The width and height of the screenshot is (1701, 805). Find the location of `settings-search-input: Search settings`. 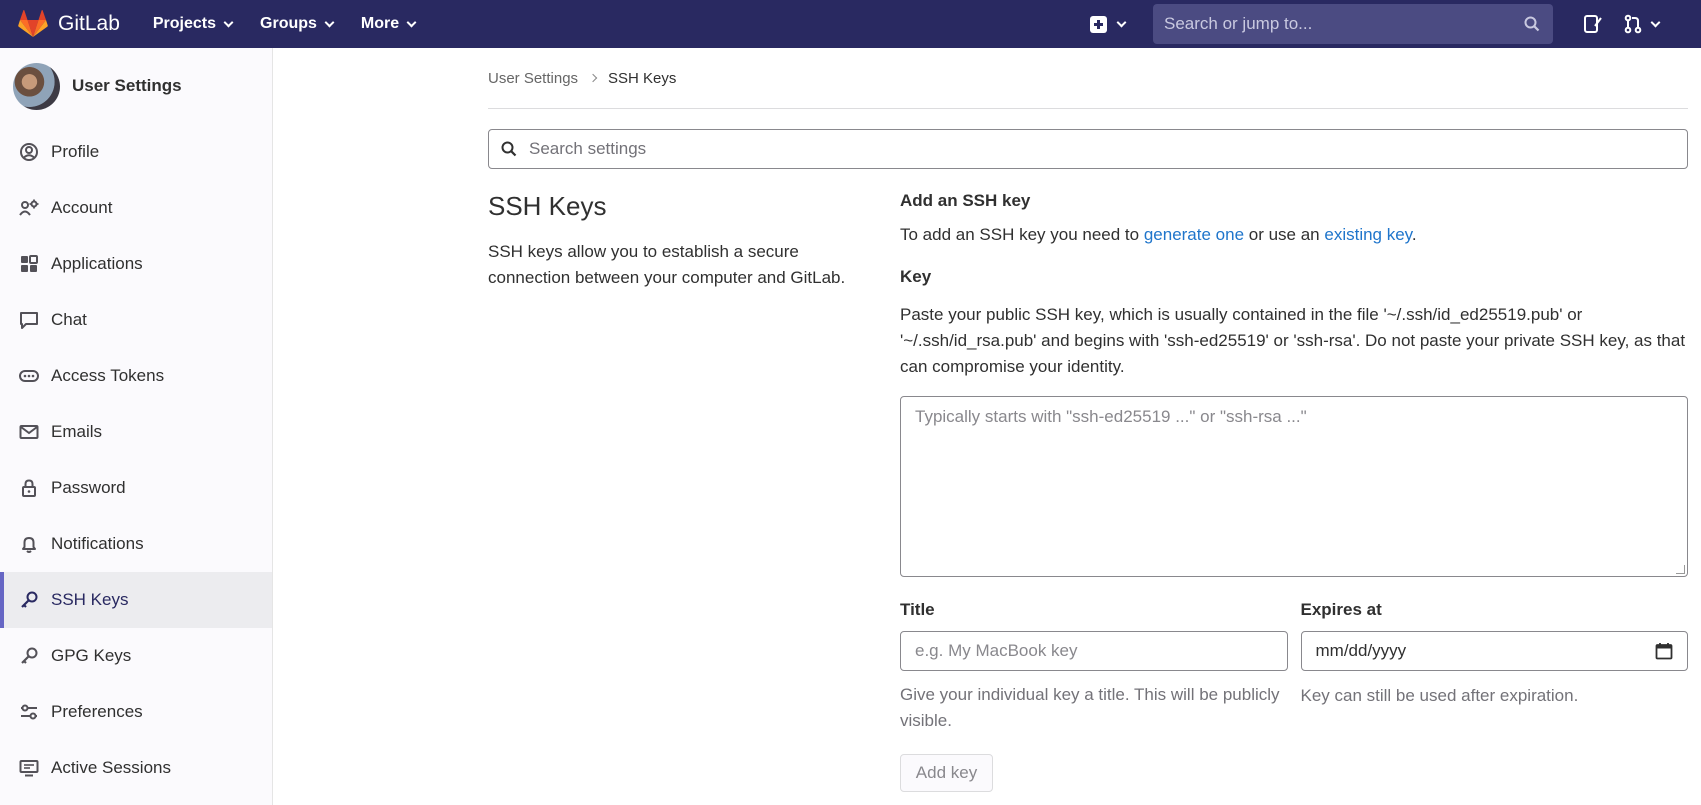

settings-search-input: Search settings is located at coordinates (1088, 149).